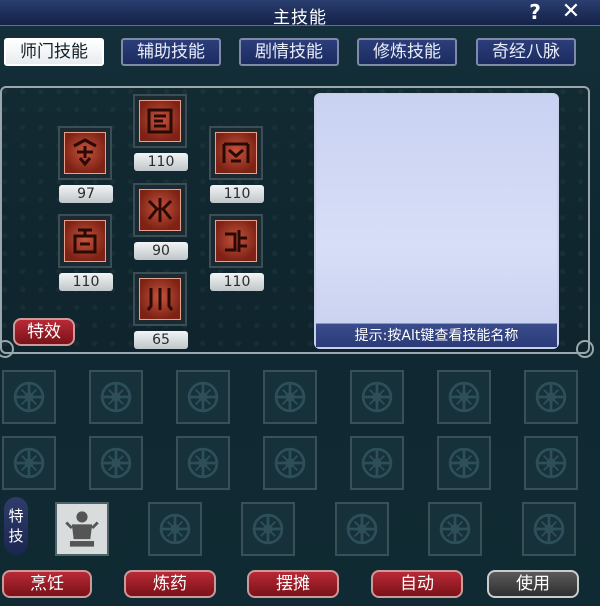 The image size is (600, 606). I want to click on tab-meridians: 奇经八脉, so click(526, 52).